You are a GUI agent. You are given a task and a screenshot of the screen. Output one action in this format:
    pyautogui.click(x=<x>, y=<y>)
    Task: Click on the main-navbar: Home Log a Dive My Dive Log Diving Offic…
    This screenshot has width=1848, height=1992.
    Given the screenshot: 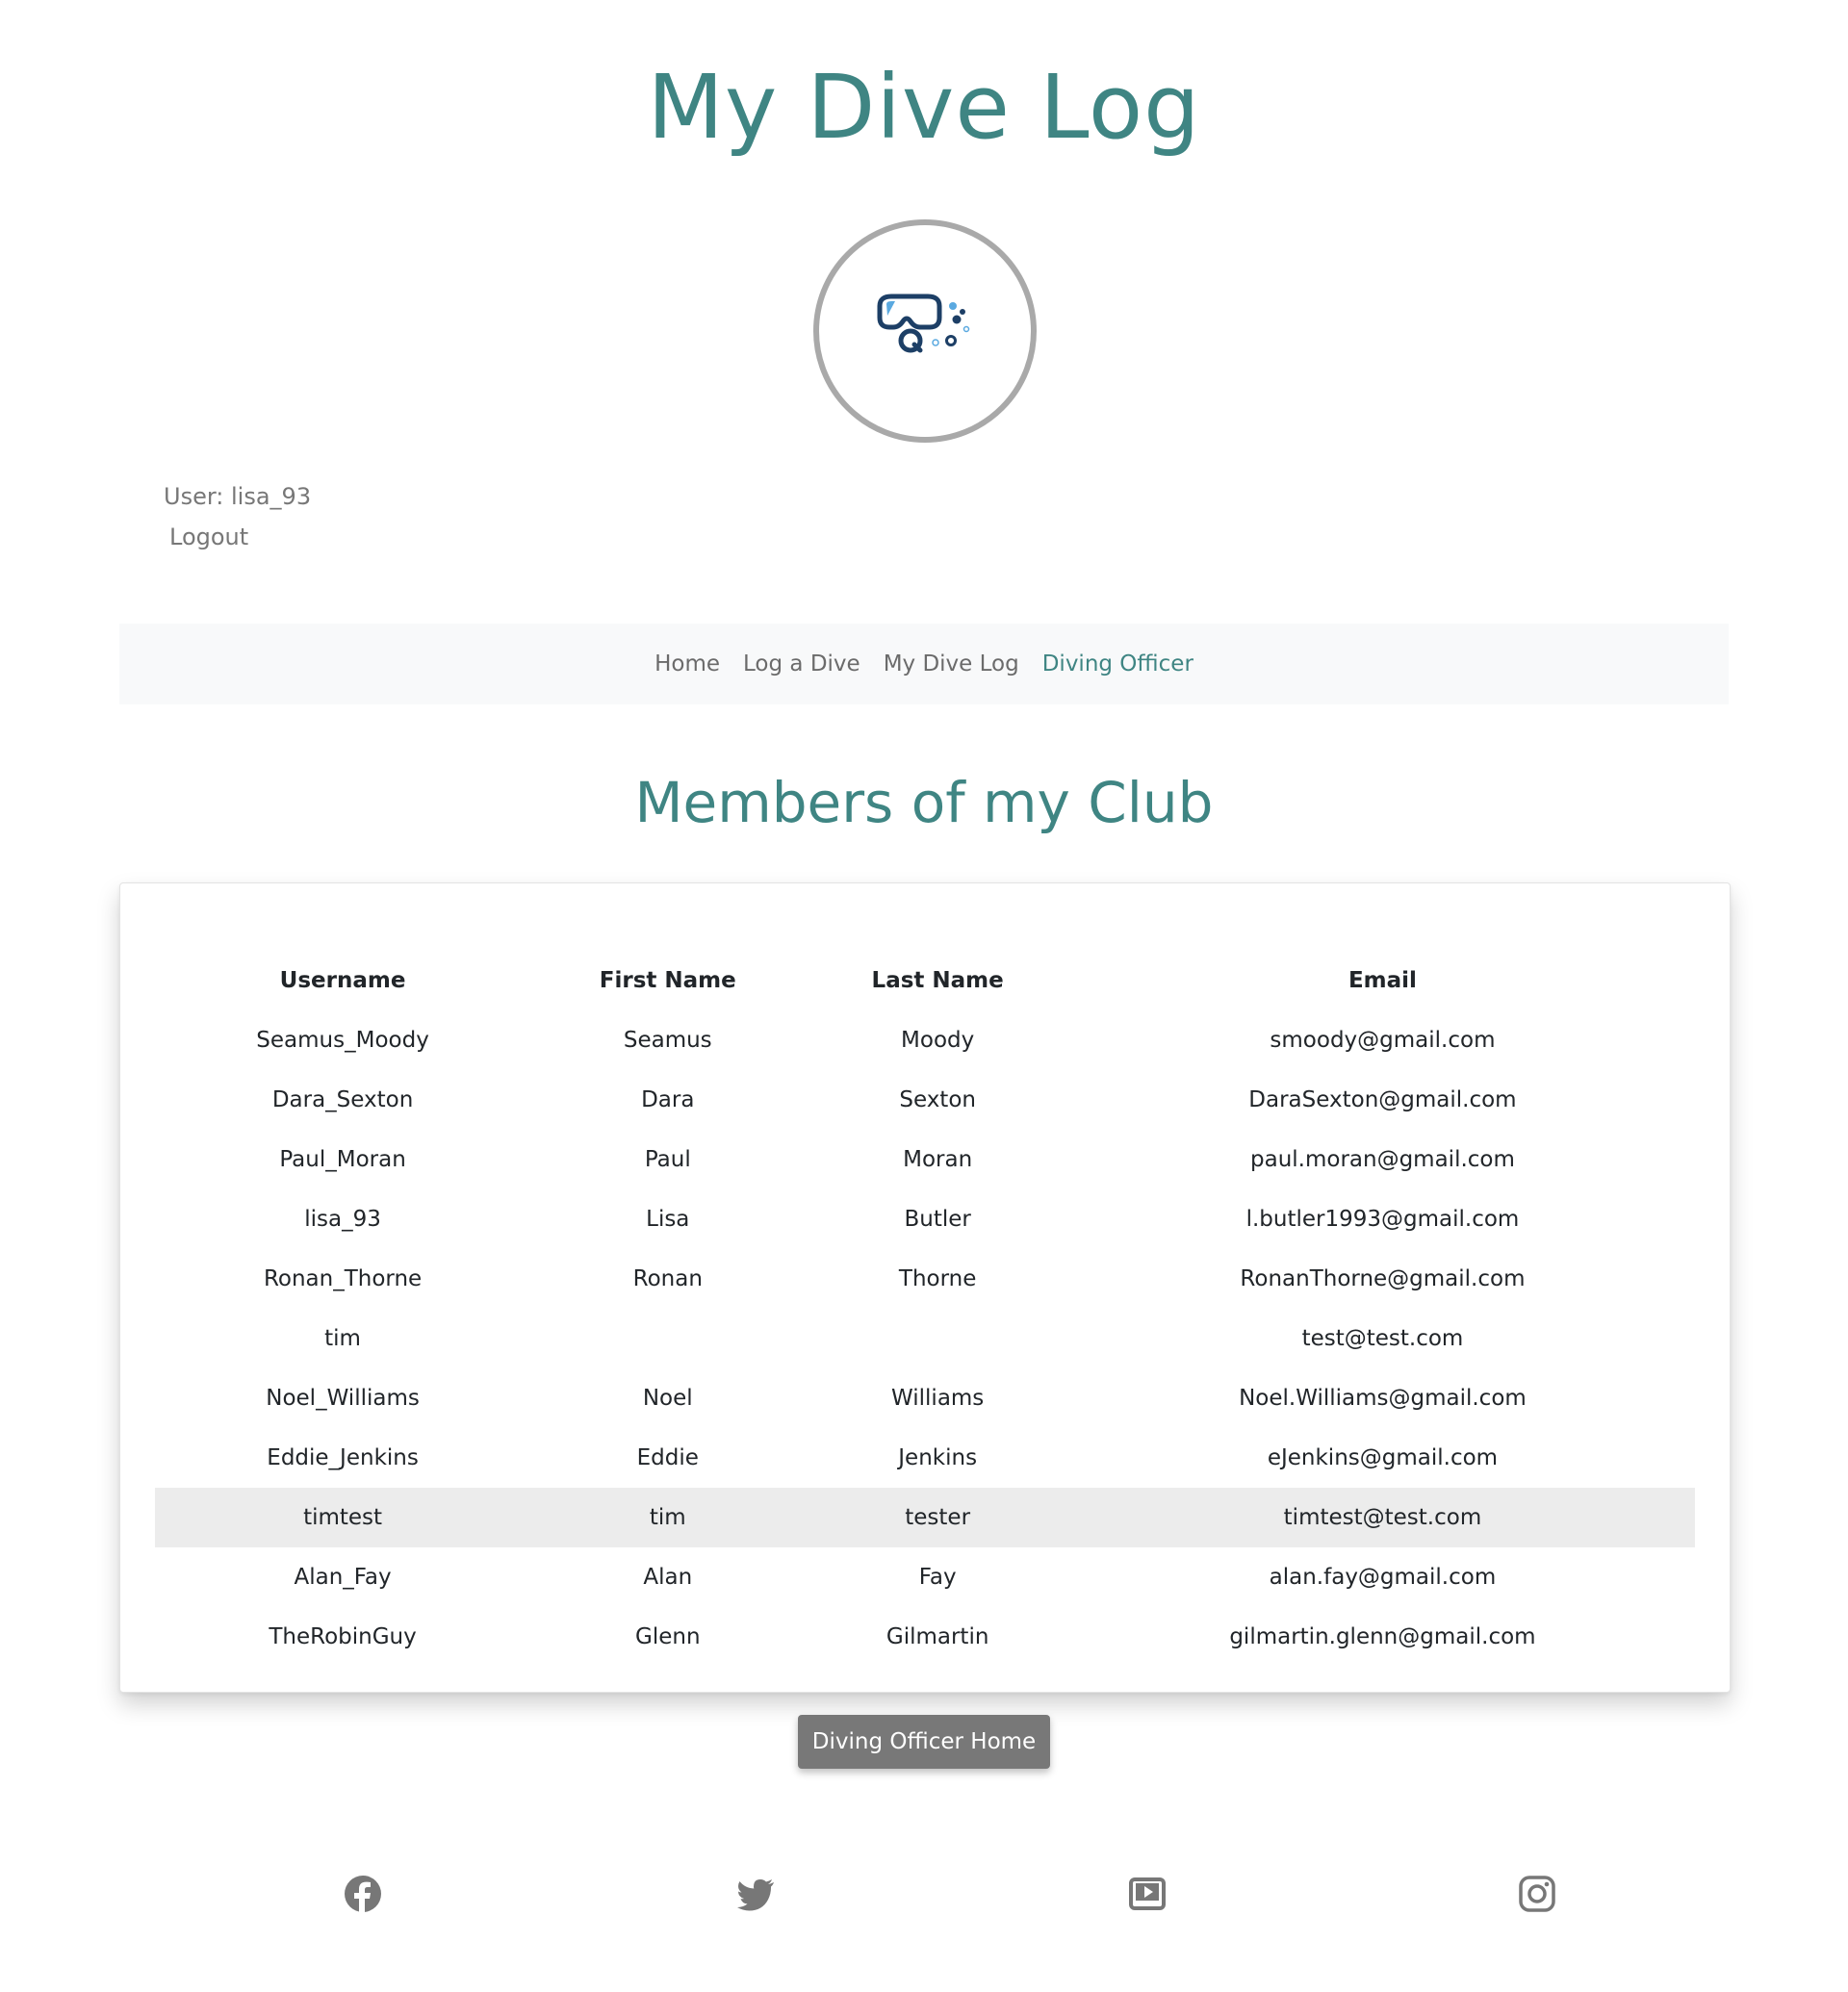 What is the action you would take?
    pyautogui.click(x=924, y=664)
    